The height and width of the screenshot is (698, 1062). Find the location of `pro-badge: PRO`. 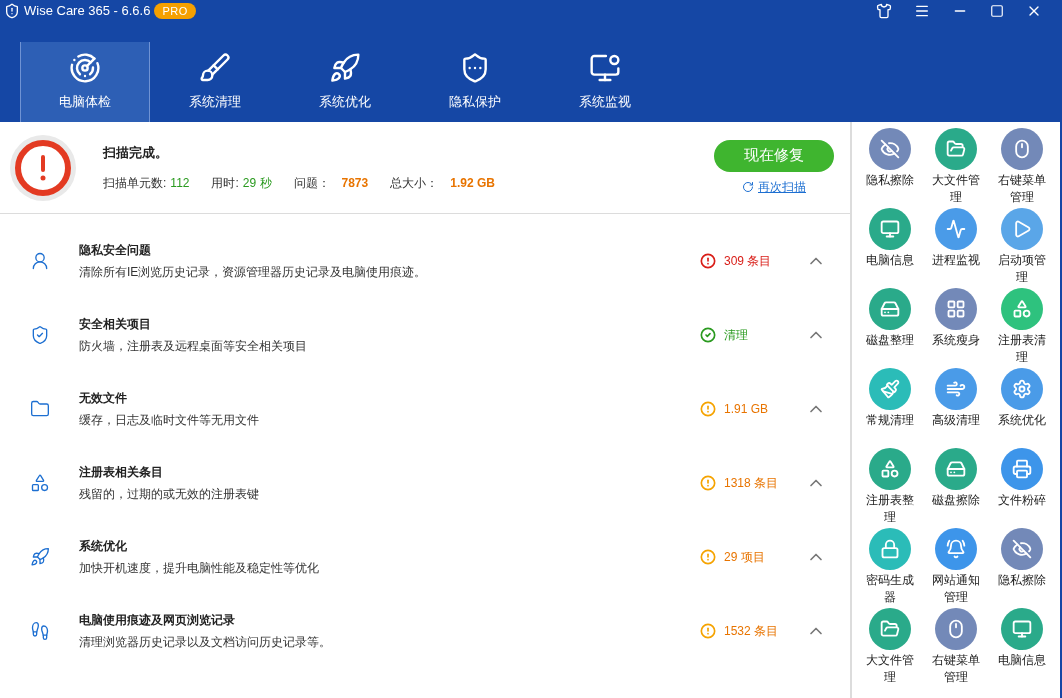

pro-badge: PRO is located at coordinates (175, 11).